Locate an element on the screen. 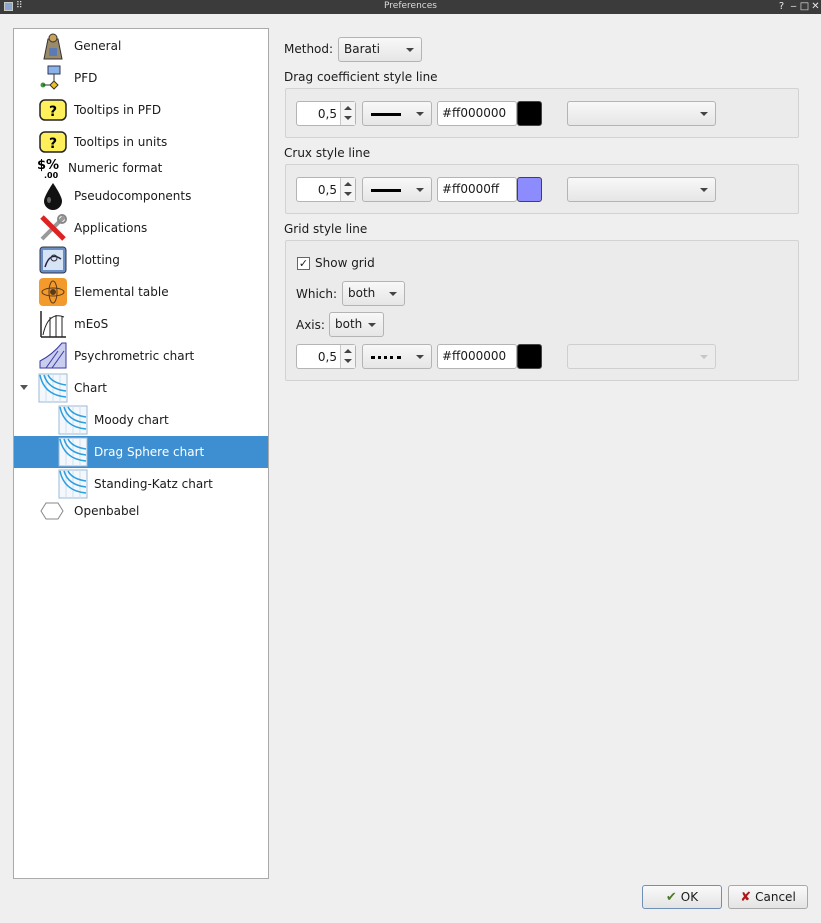 Image resolution: width=821 pixels, height=923 pixels. crux-line-width-spinbox: 0,5 is located at coordinates (326, 189).